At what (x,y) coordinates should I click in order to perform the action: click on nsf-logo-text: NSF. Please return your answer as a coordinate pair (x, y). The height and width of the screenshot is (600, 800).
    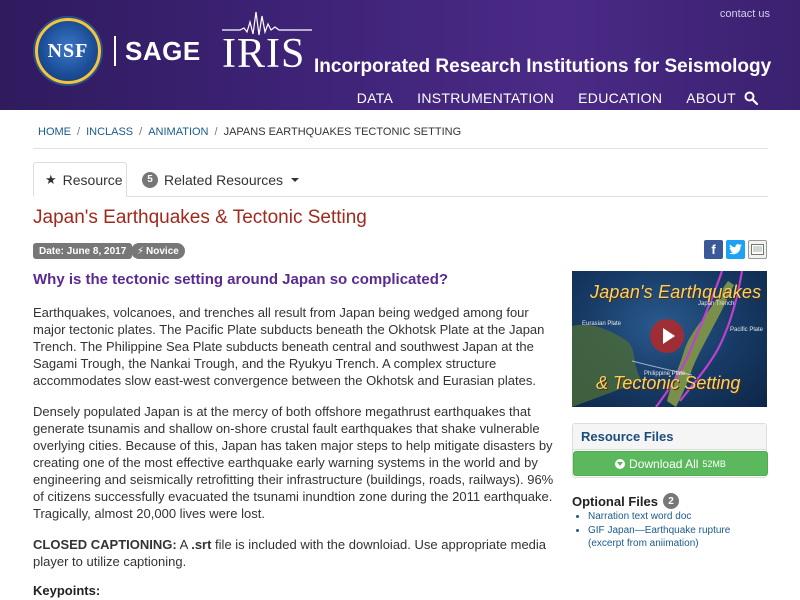
    Looking at the image, I should click on (68, 50).